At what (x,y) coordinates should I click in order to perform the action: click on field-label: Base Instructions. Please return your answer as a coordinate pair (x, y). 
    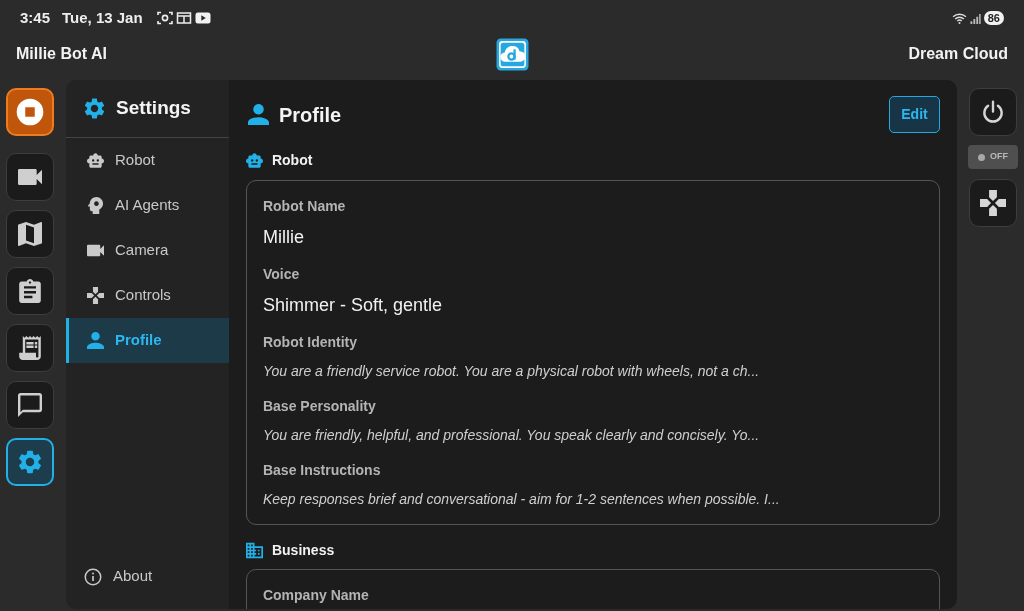
    Looking at the image, I should click on (322, 470).